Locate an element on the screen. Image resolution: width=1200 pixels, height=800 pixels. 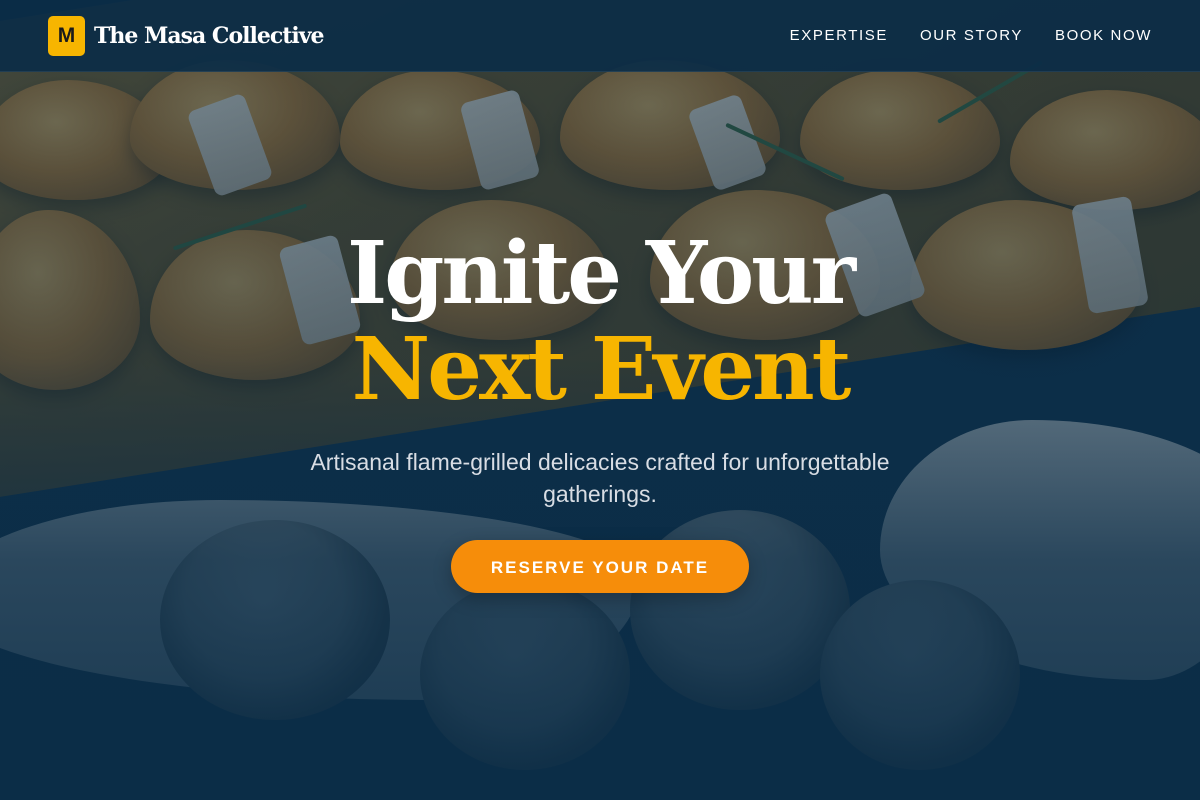
nav-link-book-now: BOOK NOW is located at coordinates (1103, 35).